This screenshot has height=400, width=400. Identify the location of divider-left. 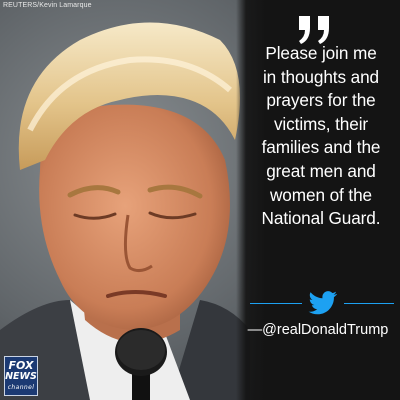
(276, 303).